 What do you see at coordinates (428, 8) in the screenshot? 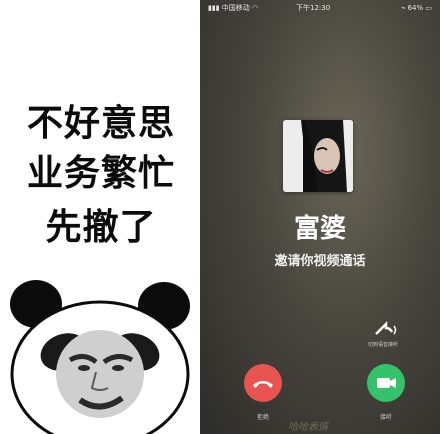
I see `battery-icon: ▭` at bounding box center [428, 8].